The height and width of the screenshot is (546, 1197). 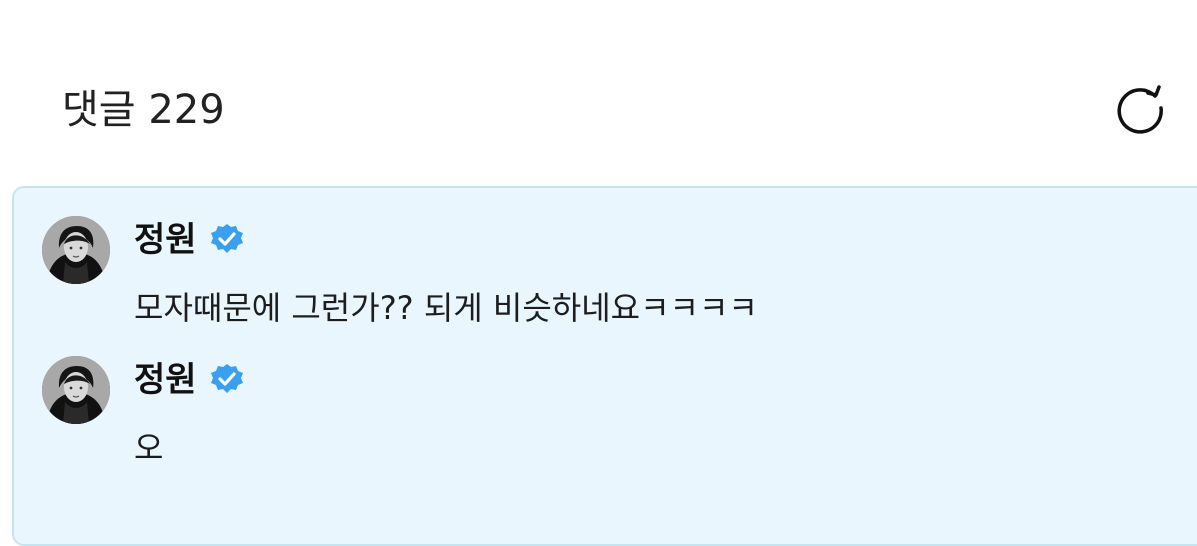 I want to click on refresh-button, so click(x=1140, y=112).